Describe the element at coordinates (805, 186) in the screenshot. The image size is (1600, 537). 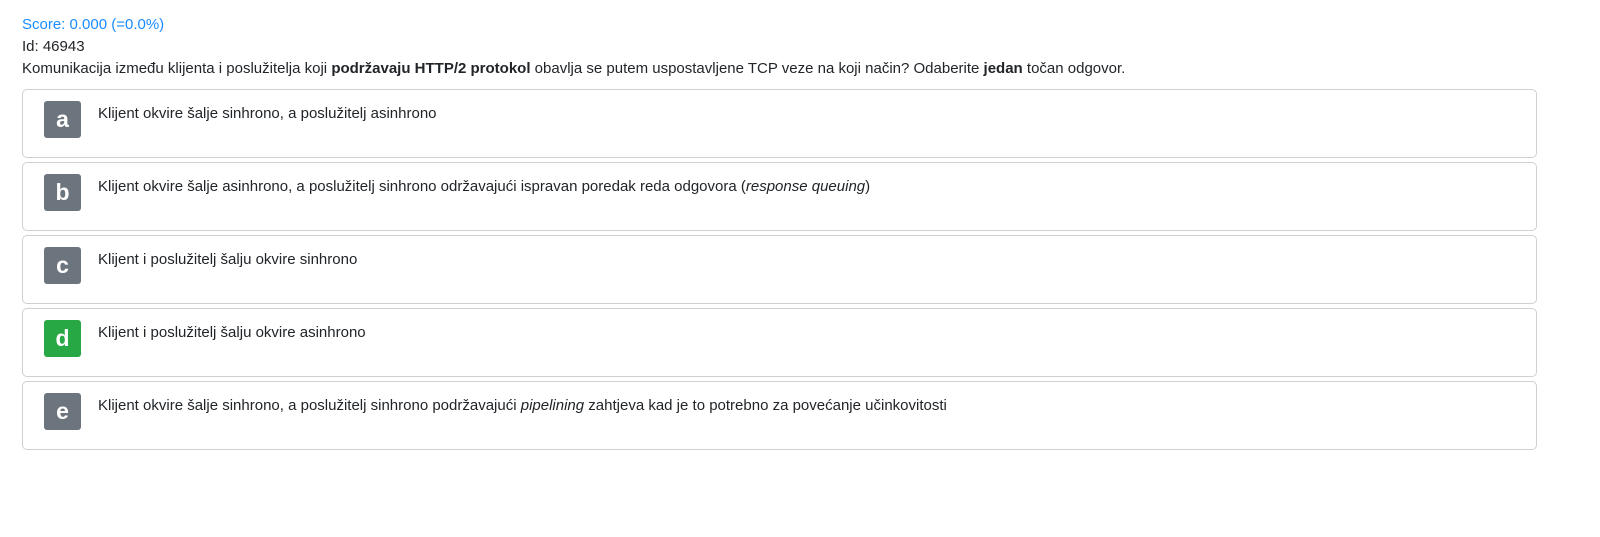
I see `option-text-italic: response queuing` at that location.